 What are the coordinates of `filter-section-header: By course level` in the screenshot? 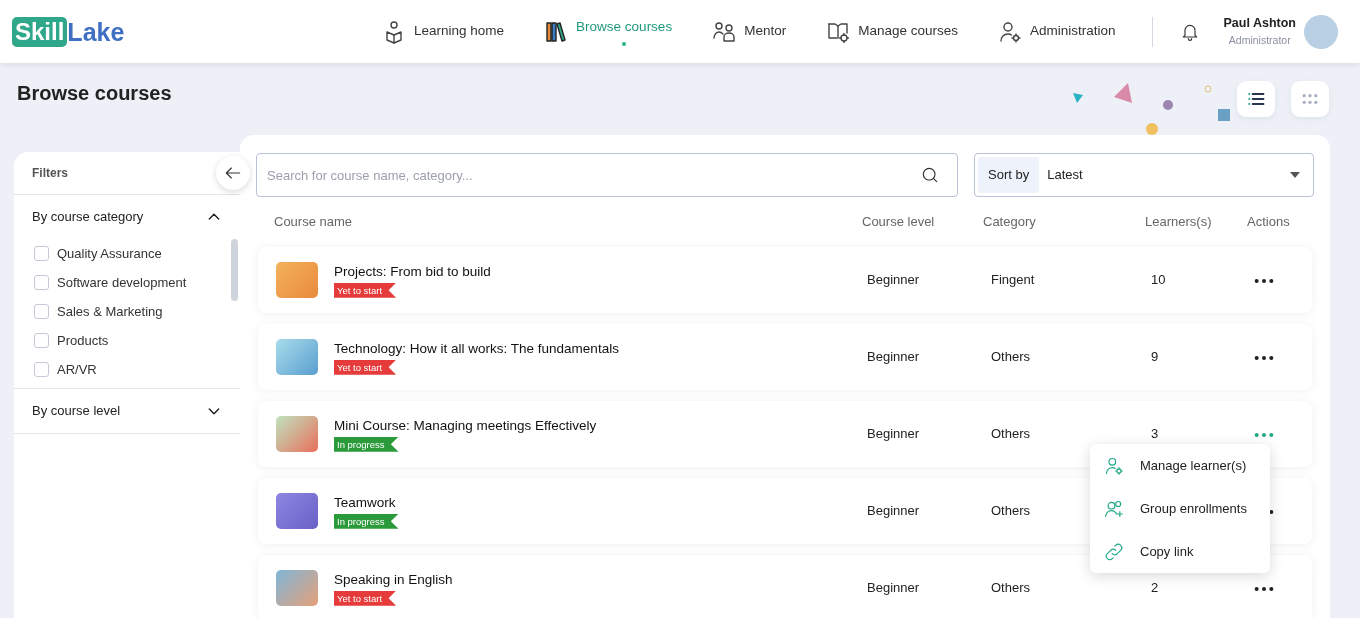 It's located at (127, 411).